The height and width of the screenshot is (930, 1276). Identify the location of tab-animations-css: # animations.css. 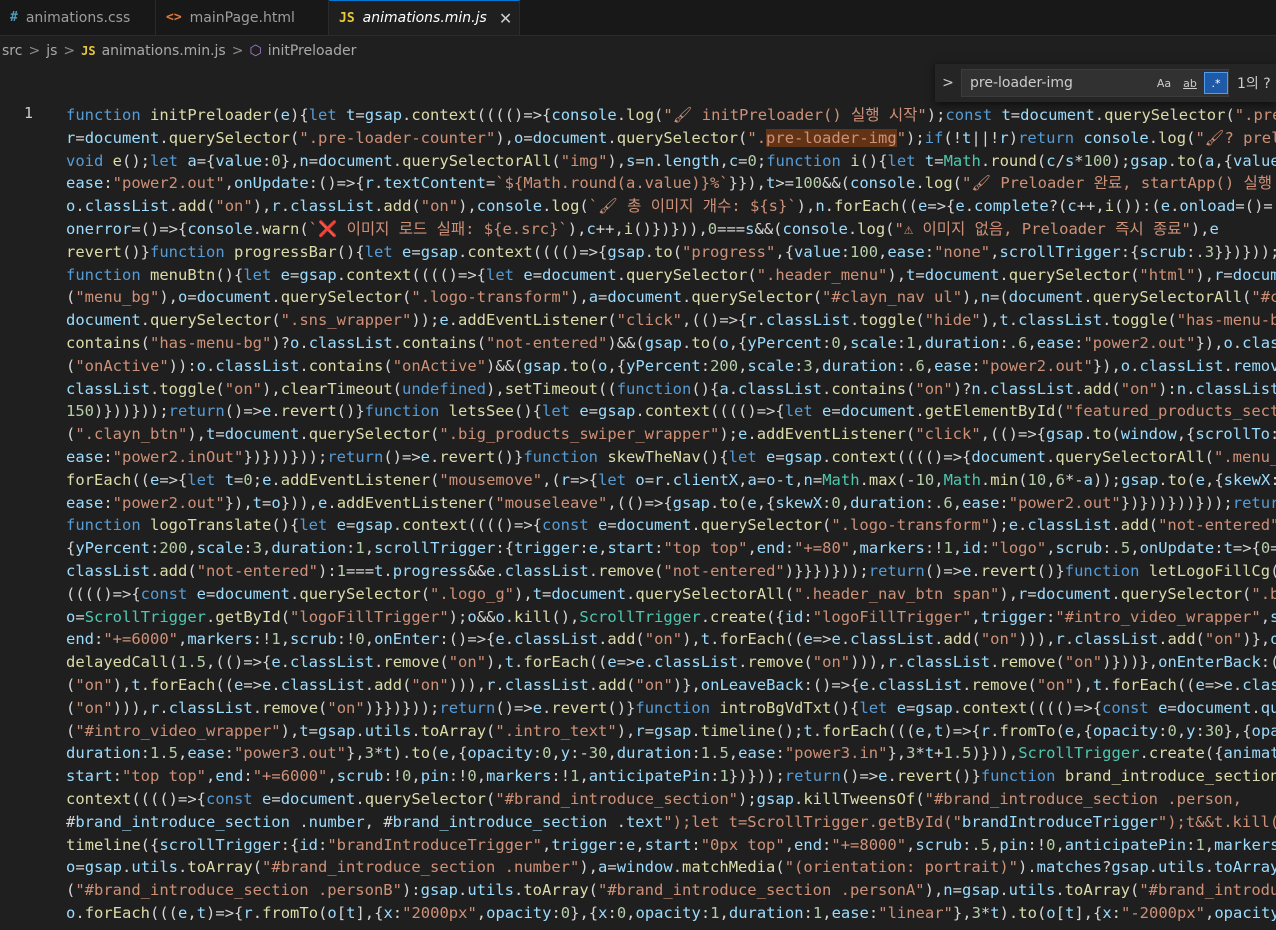
(78, 17).